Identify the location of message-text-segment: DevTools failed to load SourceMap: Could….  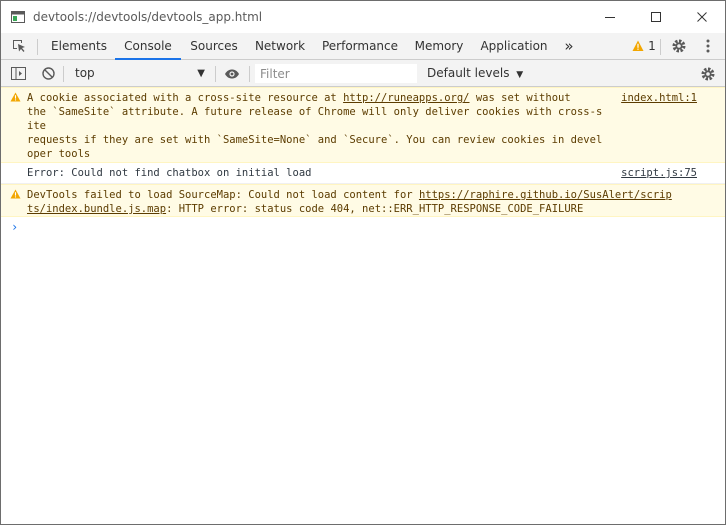
(223, 195).